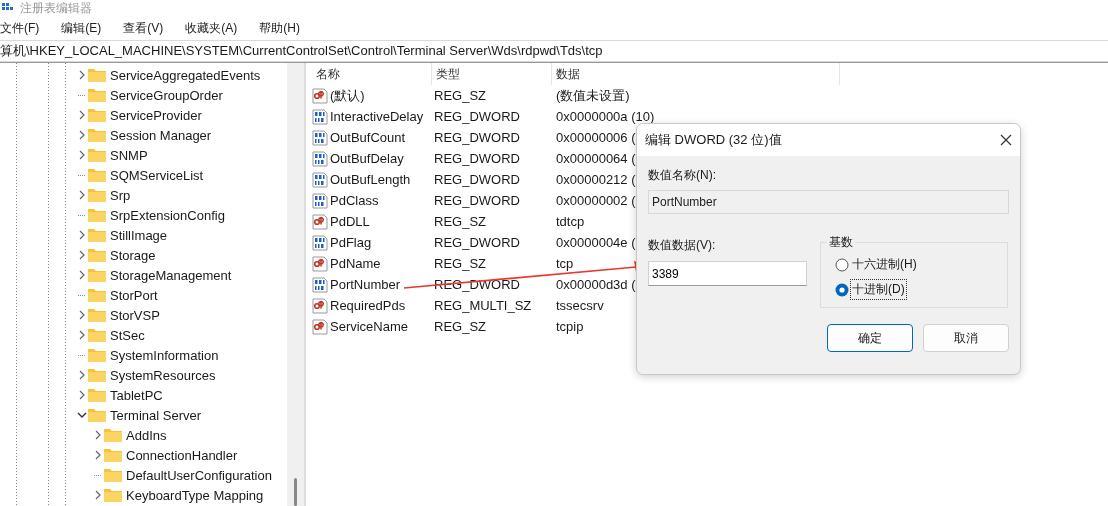 The width and height of the screenshot is (1108, 506). I want to click on tree-item: StillImage, so click(139, 235).